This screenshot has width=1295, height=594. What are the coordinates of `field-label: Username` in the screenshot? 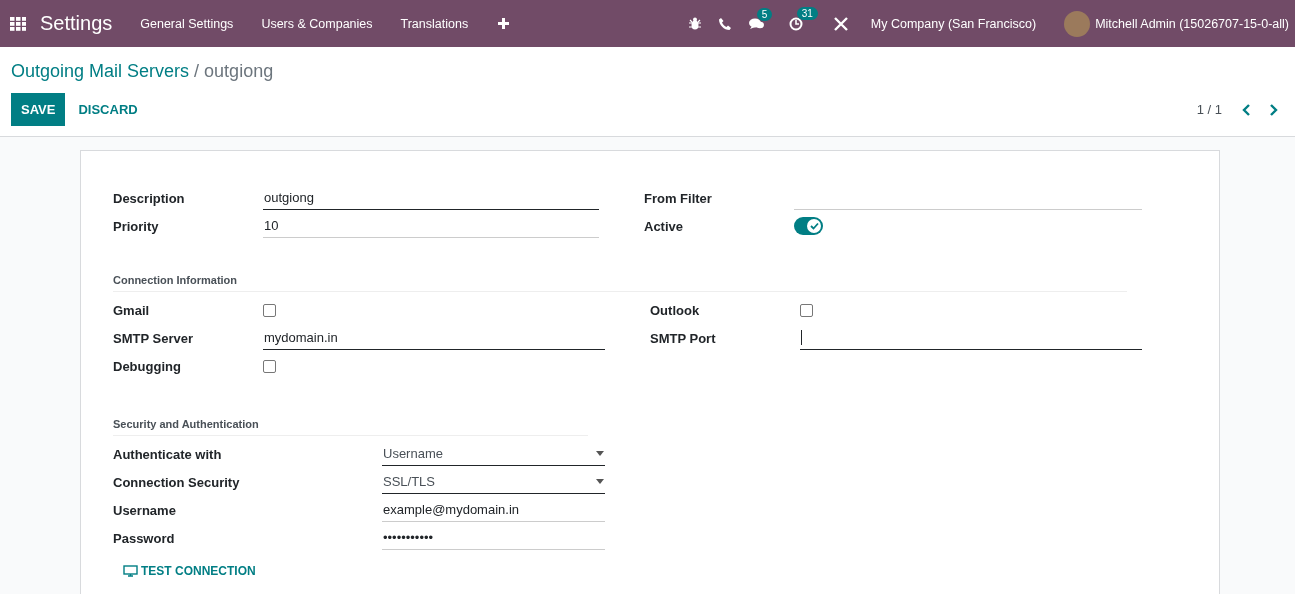 It's located at (145, 510).